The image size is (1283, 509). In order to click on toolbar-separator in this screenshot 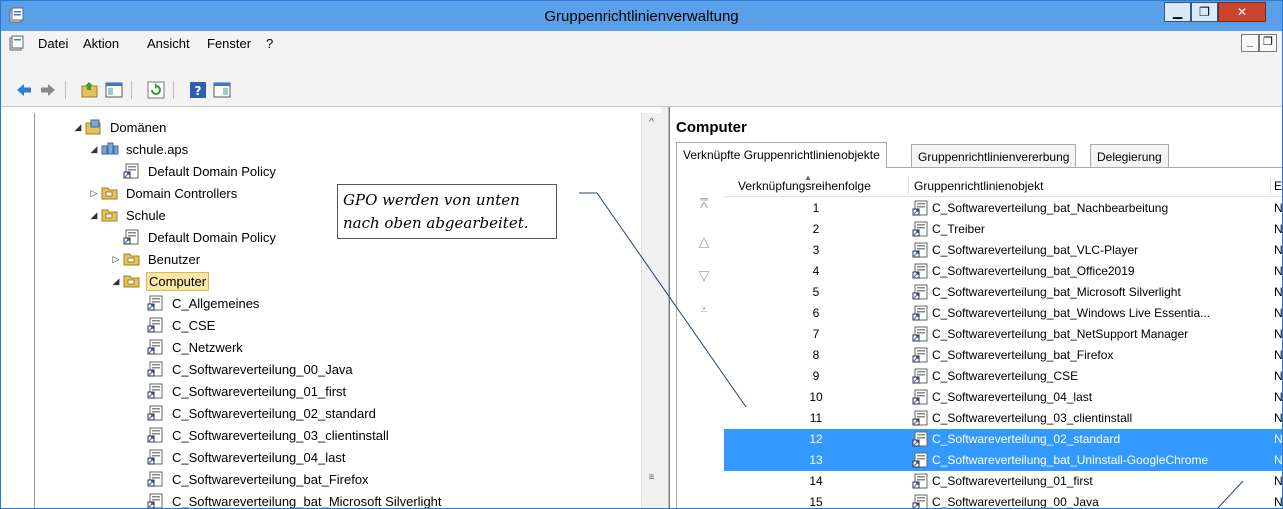, I will do `click(65, 90)`.